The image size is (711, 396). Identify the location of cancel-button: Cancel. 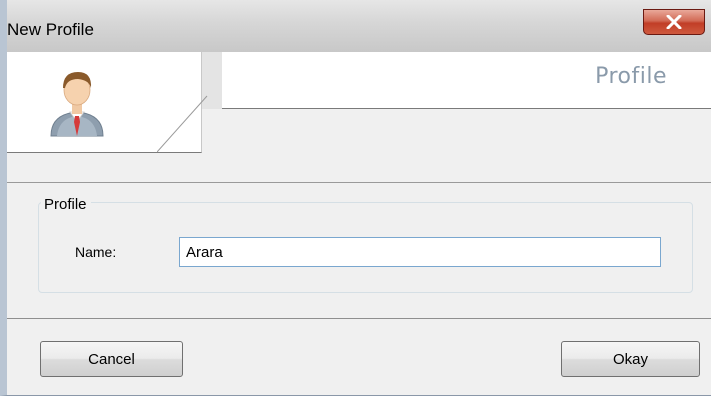
(111, 359).